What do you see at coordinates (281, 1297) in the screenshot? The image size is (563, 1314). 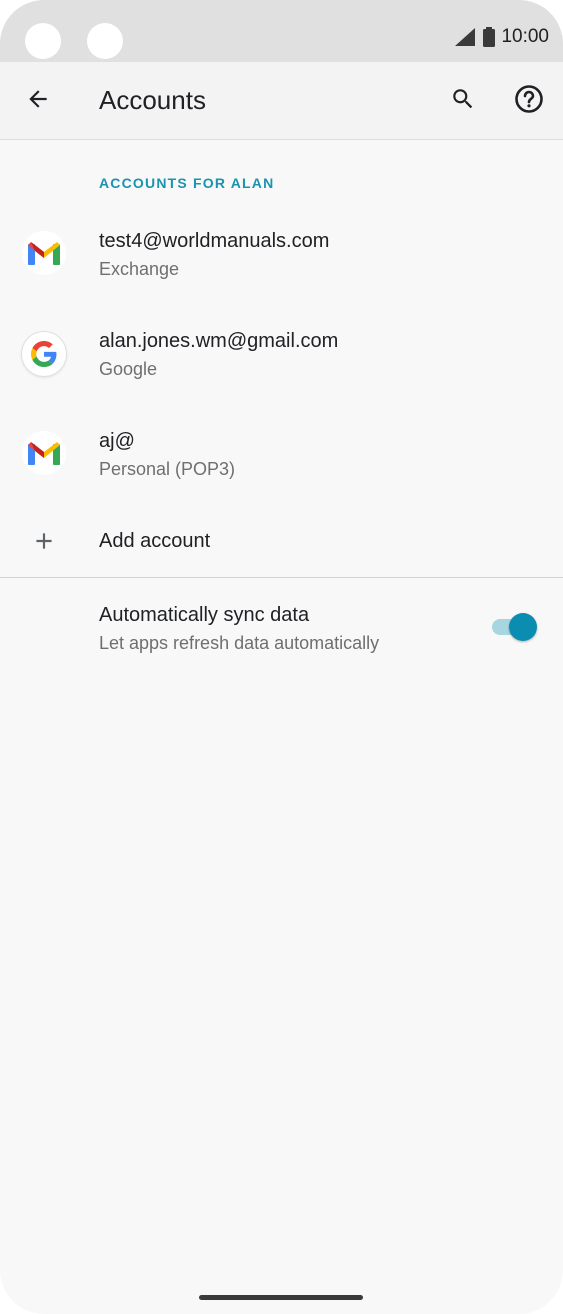 I see `home-indicator` at bounding box center [281, 1297].